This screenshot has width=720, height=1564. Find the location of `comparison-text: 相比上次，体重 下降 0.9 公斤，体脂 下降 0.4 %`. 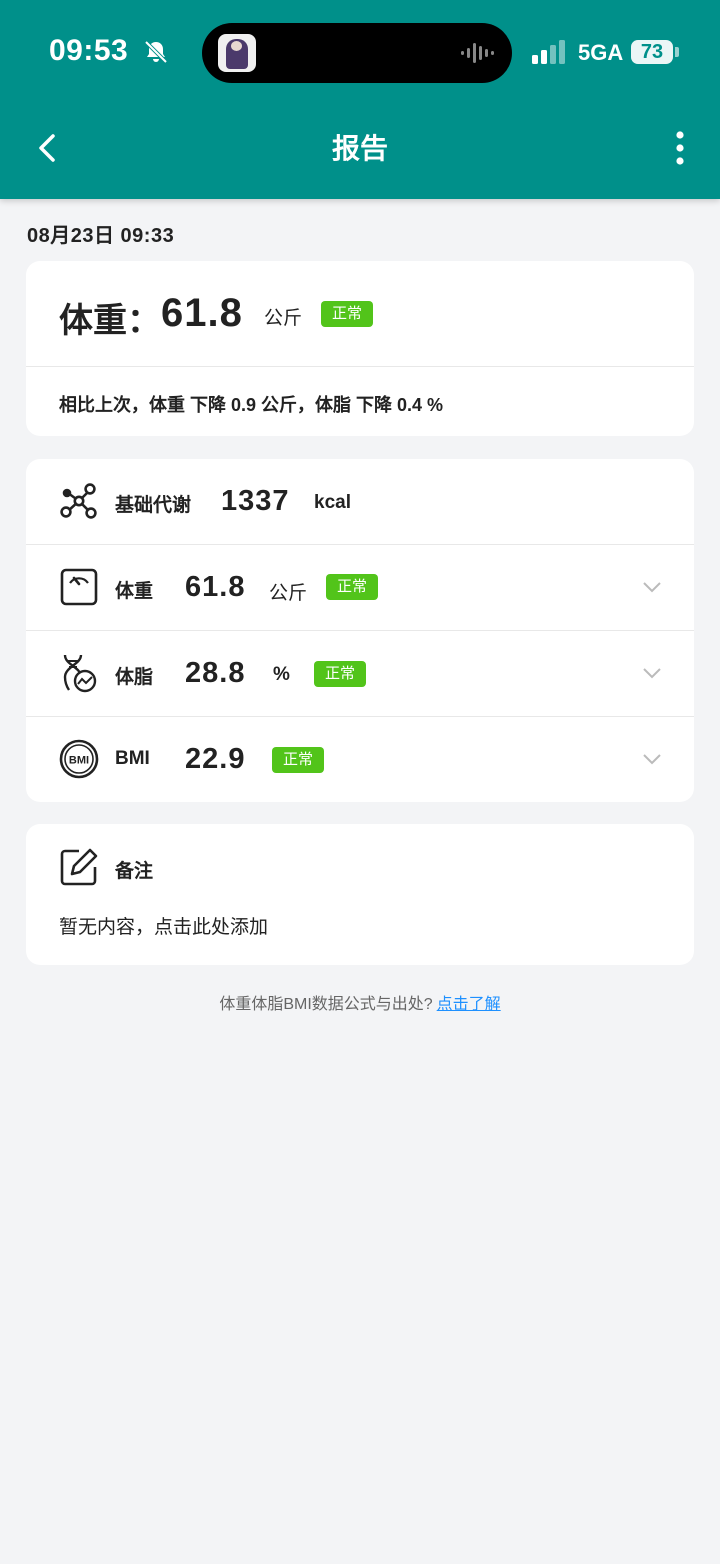

comparison-text: 相比上次，体重 下降 0.9 公斤，体脂 下降 0.4 % is located at coordinates (251, 405).